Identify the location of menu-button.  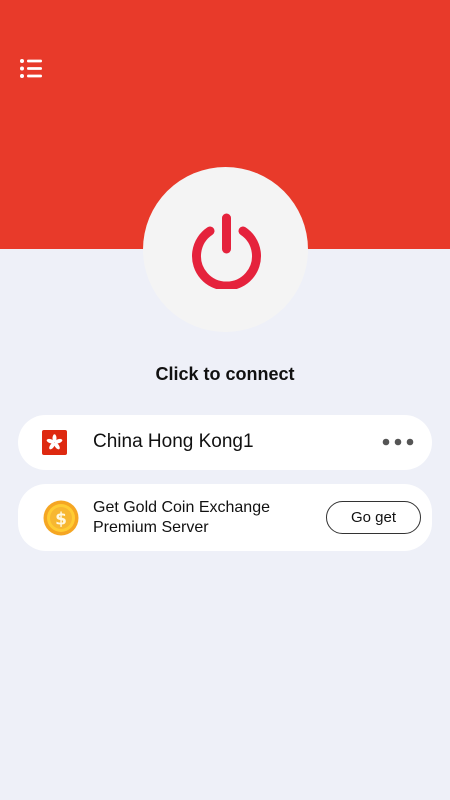
(32, 69).